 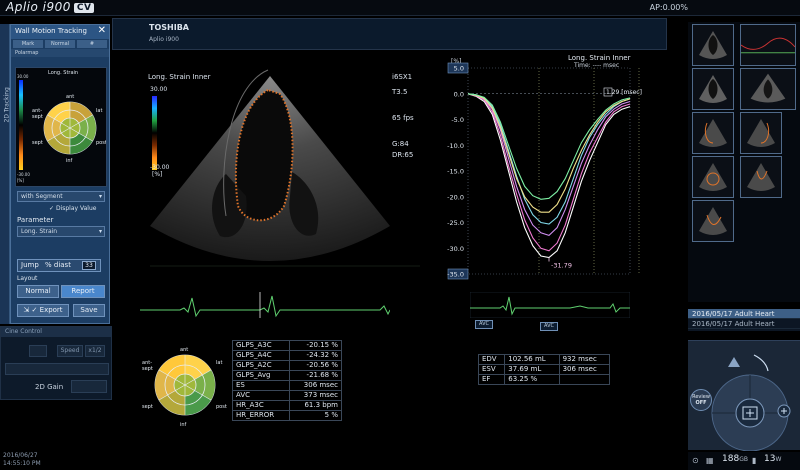 What do you see at coordinates (184, 350) in the screenshot?
I see `svg-text: ant` at bounding box center [184, 350].